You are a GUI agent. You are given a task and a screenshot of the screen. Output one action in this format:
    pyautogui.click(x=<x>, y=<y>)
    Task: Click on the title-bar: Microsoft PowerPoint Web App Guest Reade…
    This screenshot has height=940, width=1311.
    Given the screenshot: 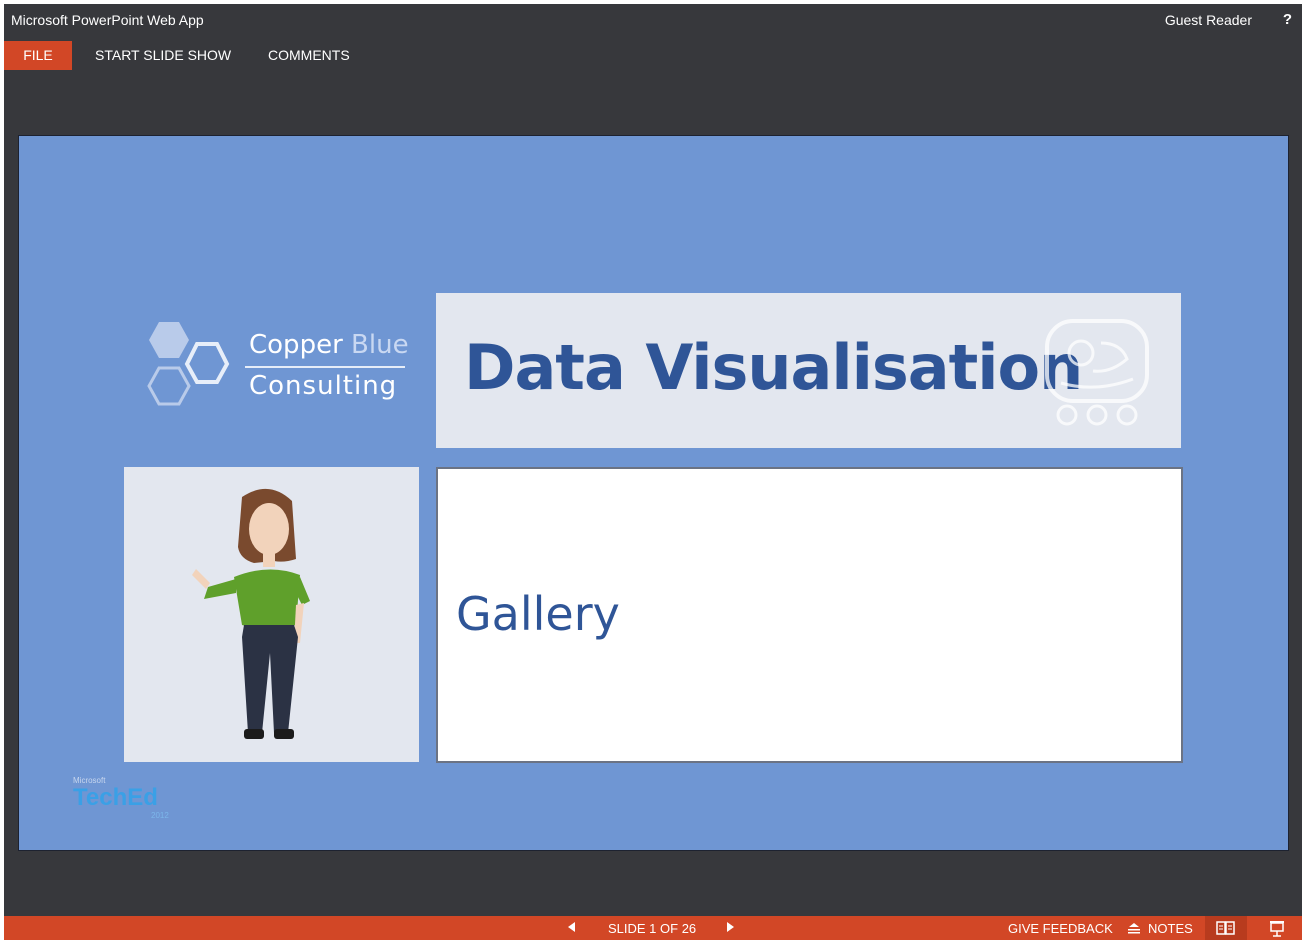 What is the action you would take?
    pyautogui.click(x=653, y=20)
    